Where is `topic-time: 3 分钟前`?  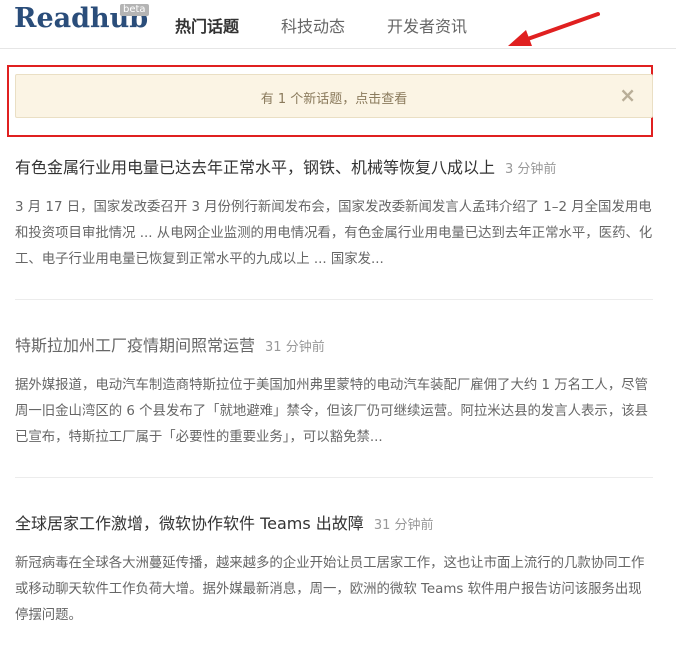
topic-time: 3 分钟前 is located at coordinates (531, 169).